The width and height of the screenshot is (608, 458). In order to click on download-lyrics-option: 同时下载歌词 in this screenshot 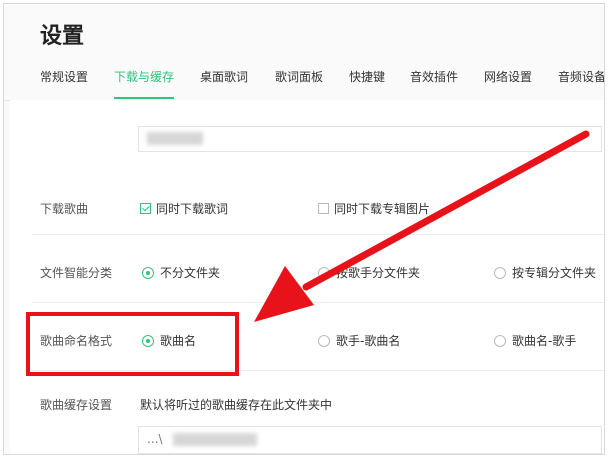, I will do `click(184, 208)`.